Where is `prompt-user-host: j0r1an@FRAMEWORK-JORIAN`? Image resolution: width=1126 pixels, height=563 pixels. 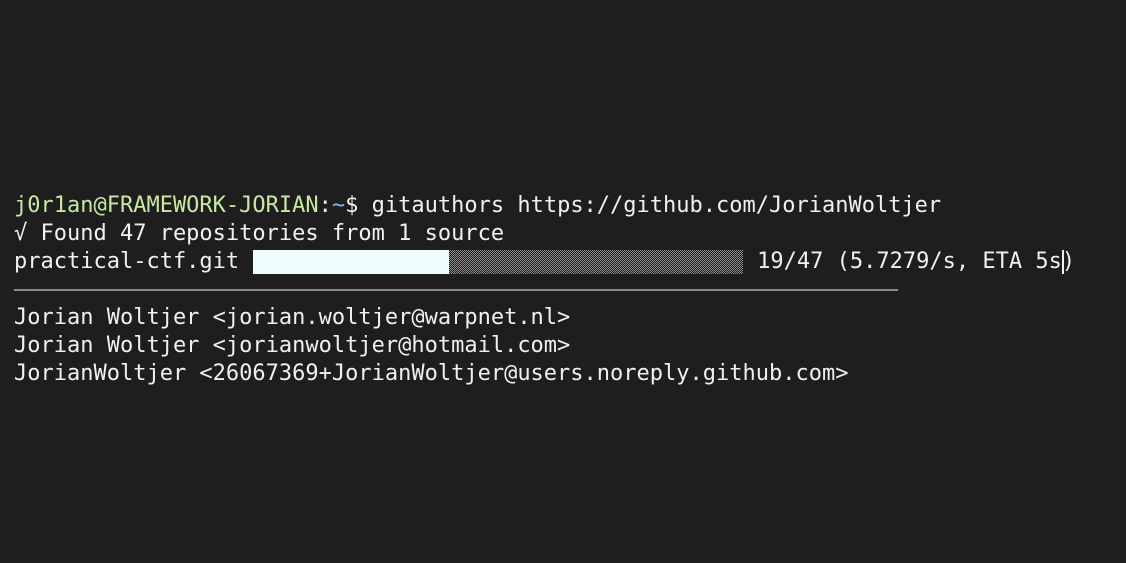
prompt-user-host: j0r1an@FRAMEWORK-JORIAN is located at coordinates (166, 205).